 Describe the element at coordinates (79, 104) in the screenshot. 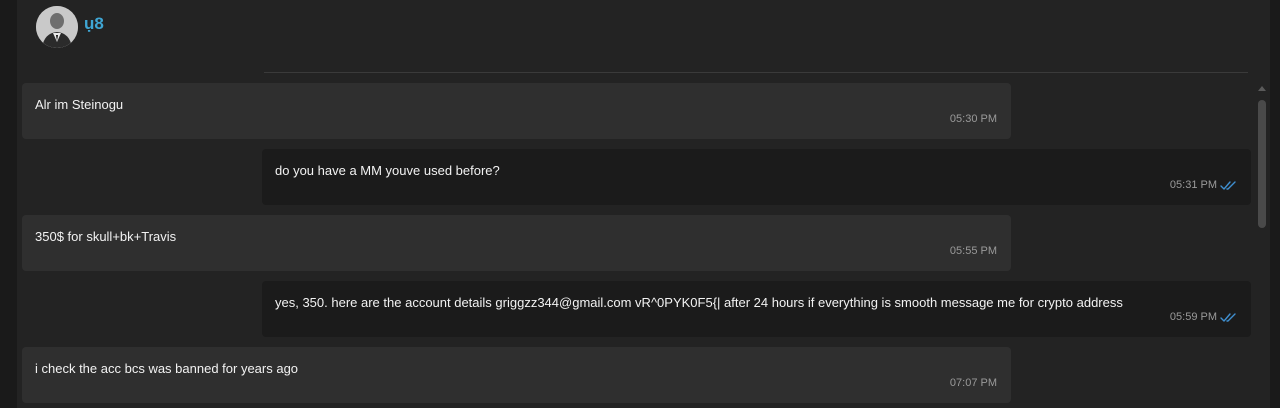

I see `message-text: Alr im Steinogu` at that location.